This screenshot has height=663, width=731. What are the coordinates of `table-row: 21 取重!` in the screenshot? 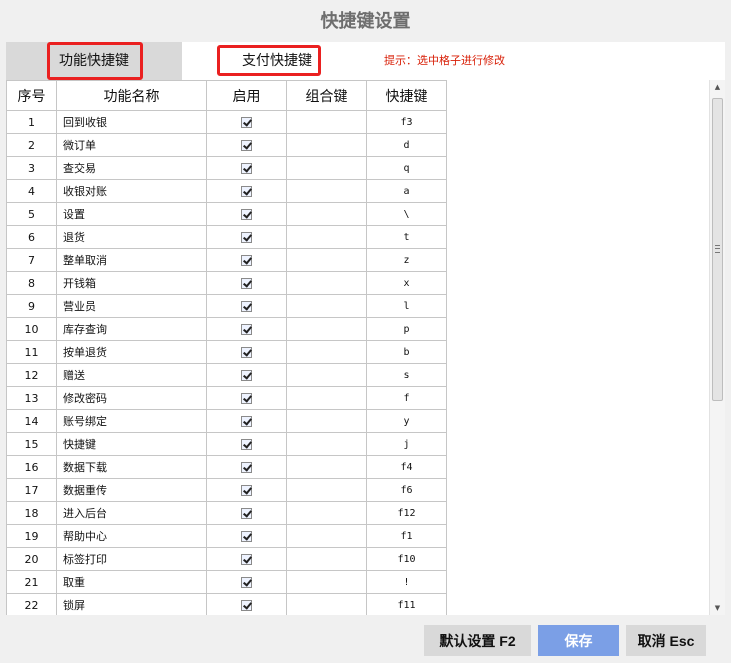 It's located at (226, 582).